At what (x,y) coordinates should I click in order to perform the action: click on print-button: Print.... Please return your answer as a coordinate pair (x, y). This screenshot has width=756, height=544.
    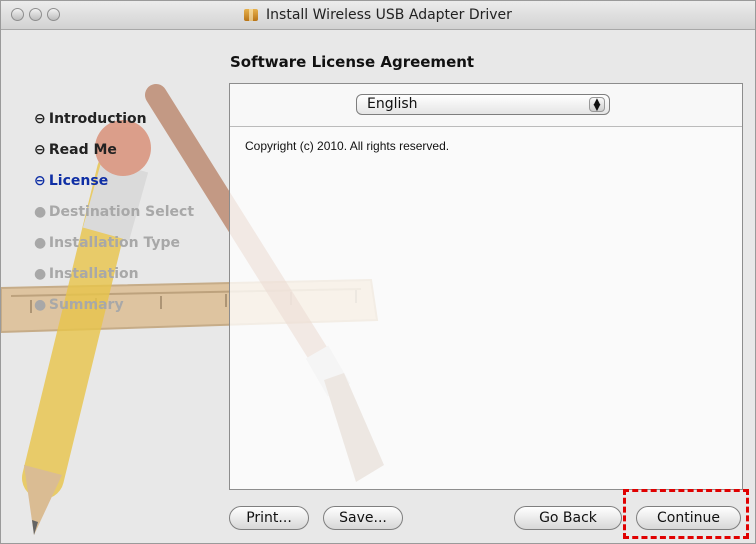
    Looking at the image, I should click on (269, 518).